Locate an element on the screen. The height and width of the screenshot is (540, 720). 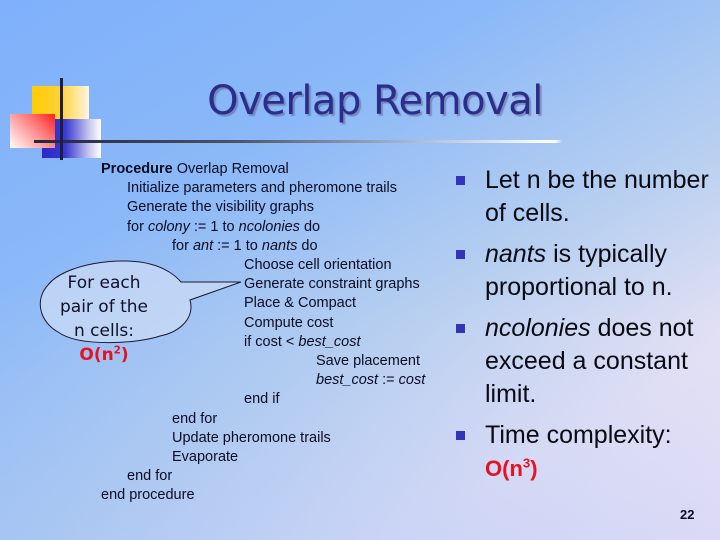
code-line: for ant := 1 to nants do is located at coordinates (245, 246).